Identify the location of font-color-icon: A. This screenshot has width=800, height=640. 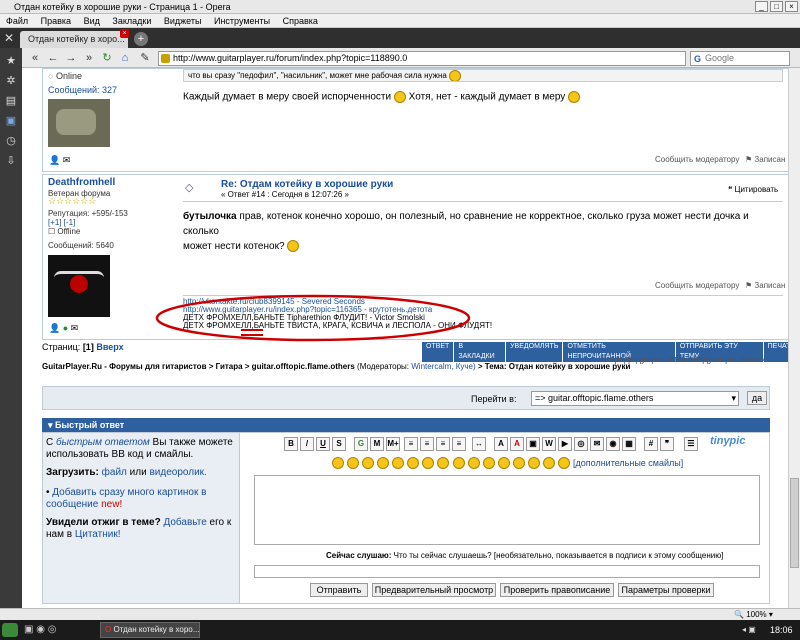
(517, 444).